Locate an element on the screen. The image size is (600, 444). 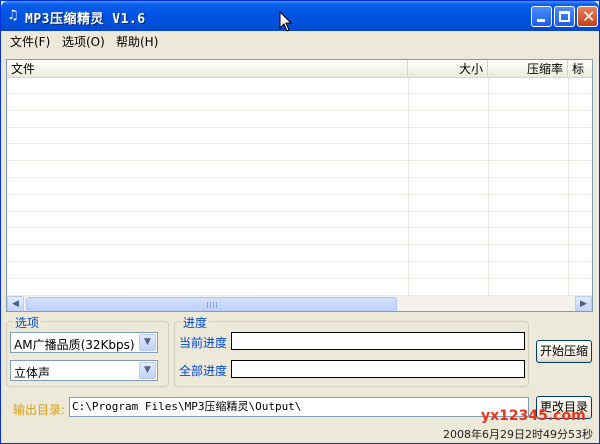
scroll-thumb is located at coordinates (211, 304).